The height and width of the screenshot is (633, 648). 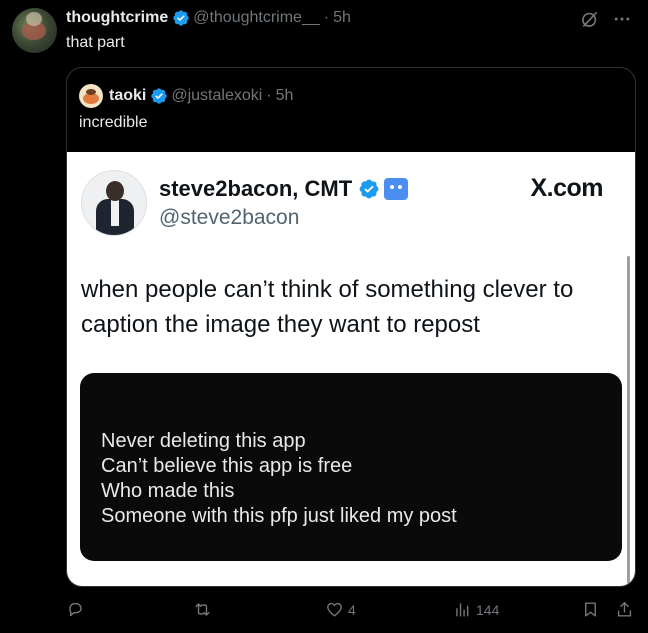 I want to click on bookmark-button, so click(x=590, y=609).